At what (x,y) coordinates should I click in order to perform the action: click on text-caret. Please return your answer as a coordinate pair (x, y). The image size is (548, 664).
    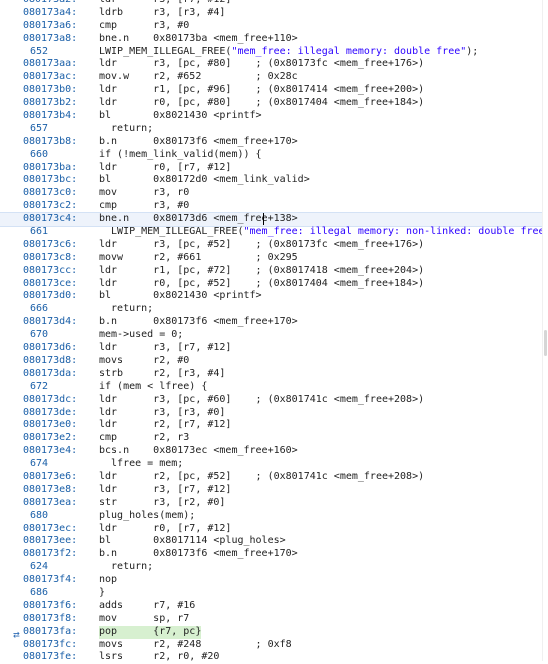
    Looking at the image, I should click on (263, 219).